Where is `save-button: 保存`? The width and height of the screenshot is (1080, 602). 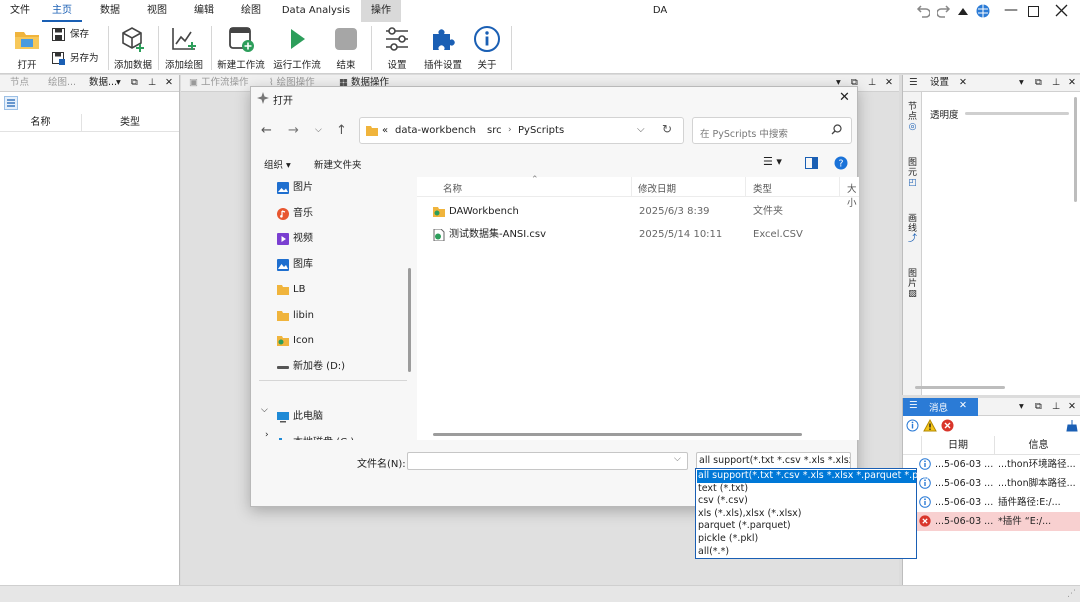 save-button: 保存 is located at coordinates (70, 35).